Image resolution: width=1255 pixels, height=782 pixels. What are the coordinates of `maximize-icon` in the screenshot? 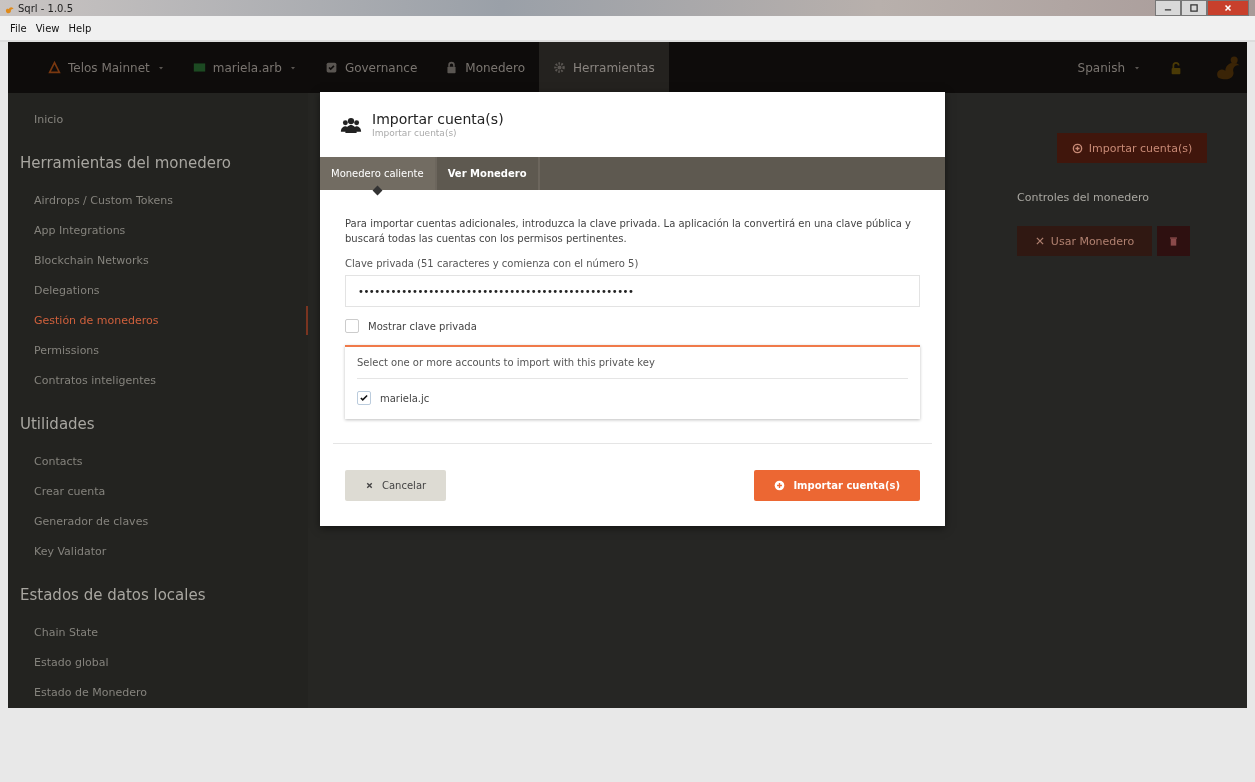 It's located at (1194, 8).